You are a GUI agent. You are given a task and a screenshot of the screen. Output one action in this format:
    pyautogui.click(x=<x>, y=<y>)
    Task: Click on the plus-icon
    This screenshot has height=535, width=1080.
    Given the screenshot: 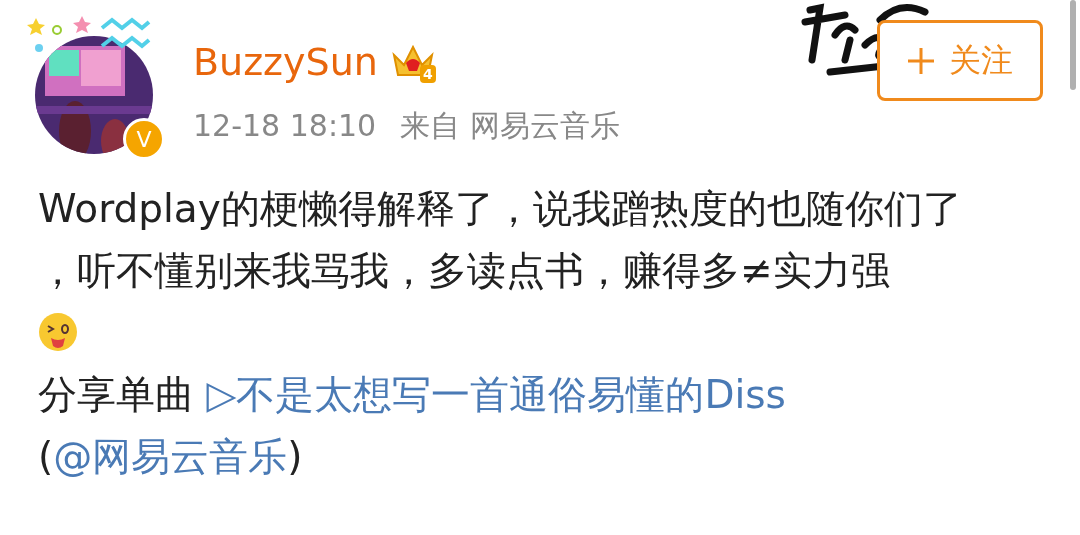 What is the action you would take?
    pyautogui.click(x=921, y=60)
    